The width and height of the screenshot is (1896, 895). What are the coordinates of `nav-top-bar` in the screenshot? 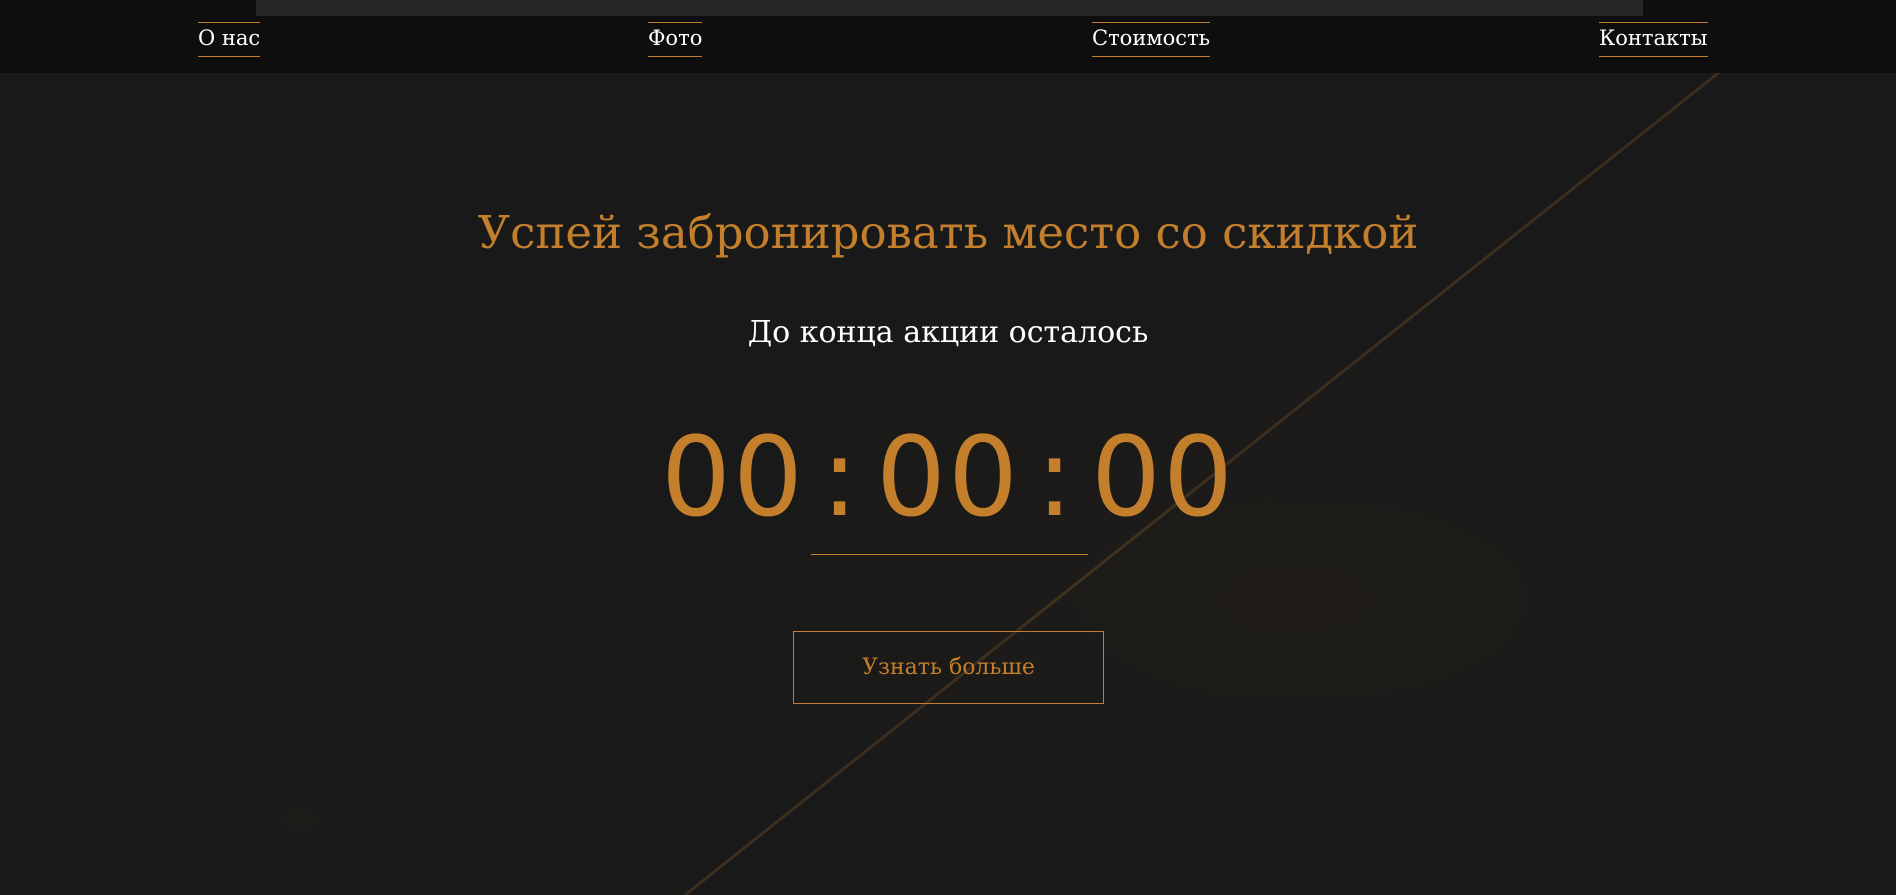 It's located at (949, 8).